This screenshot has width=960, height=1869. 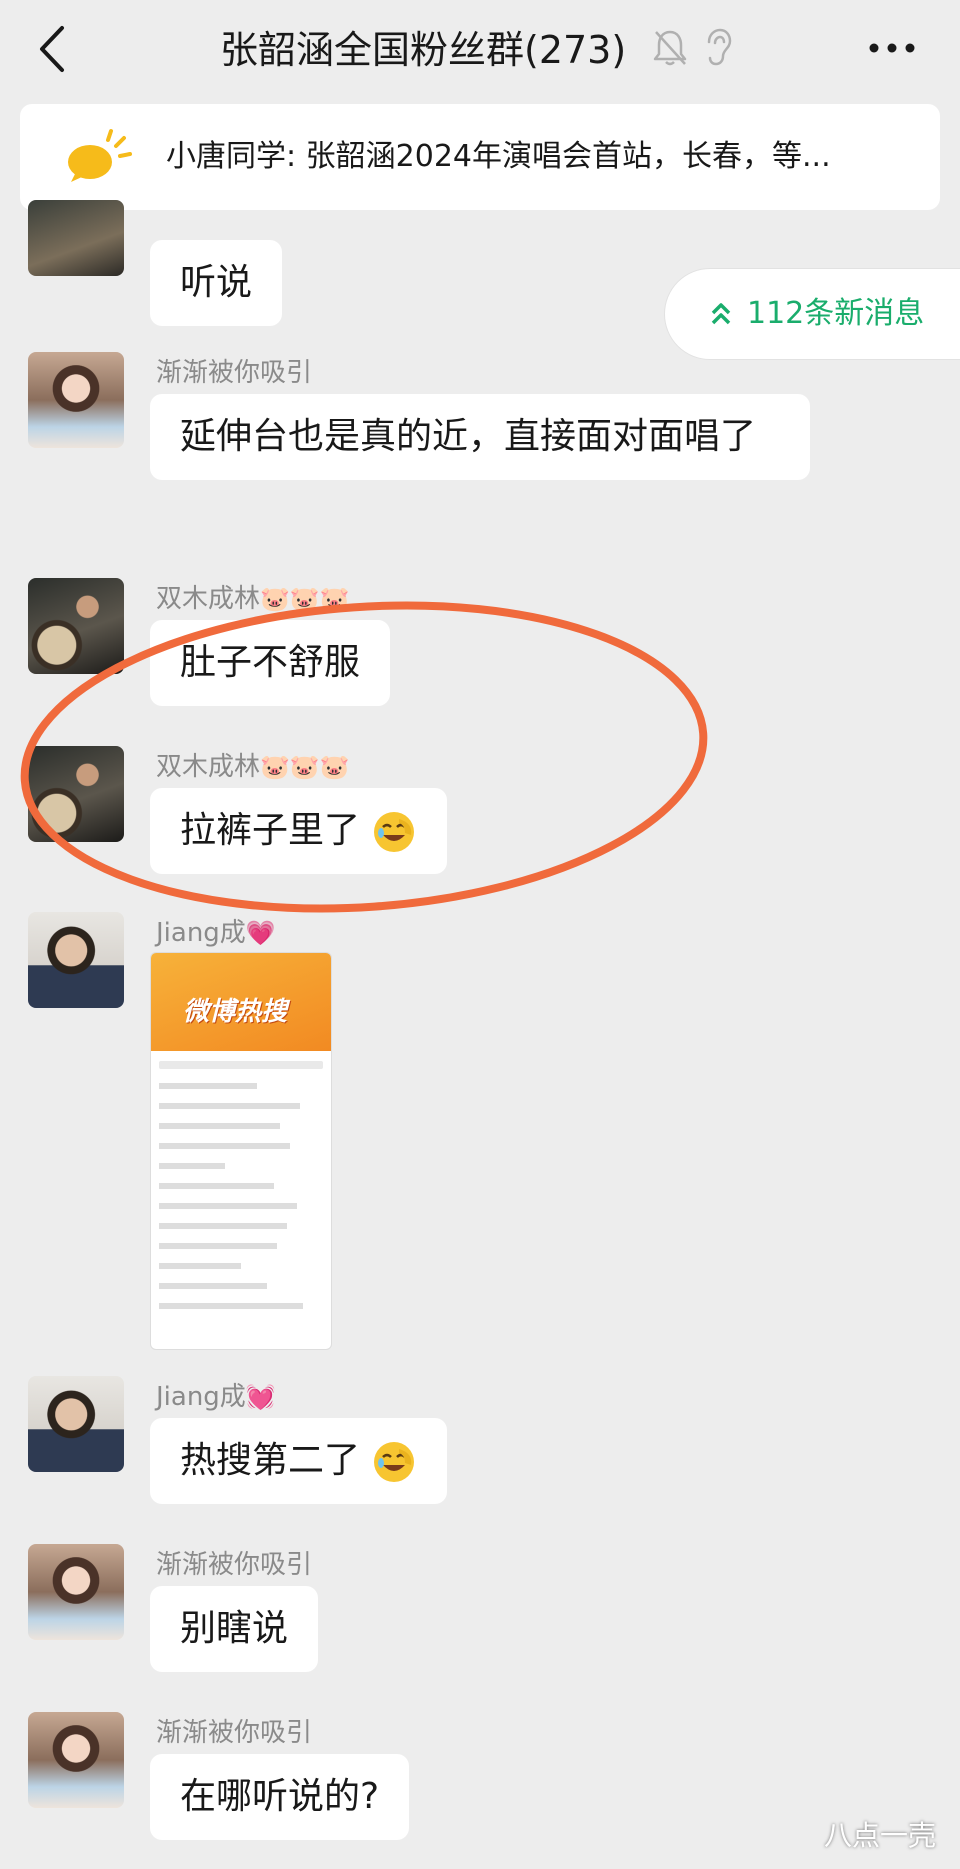 I want to click on message-bubble: 拉裤子里了, so click(x=299, y=831).